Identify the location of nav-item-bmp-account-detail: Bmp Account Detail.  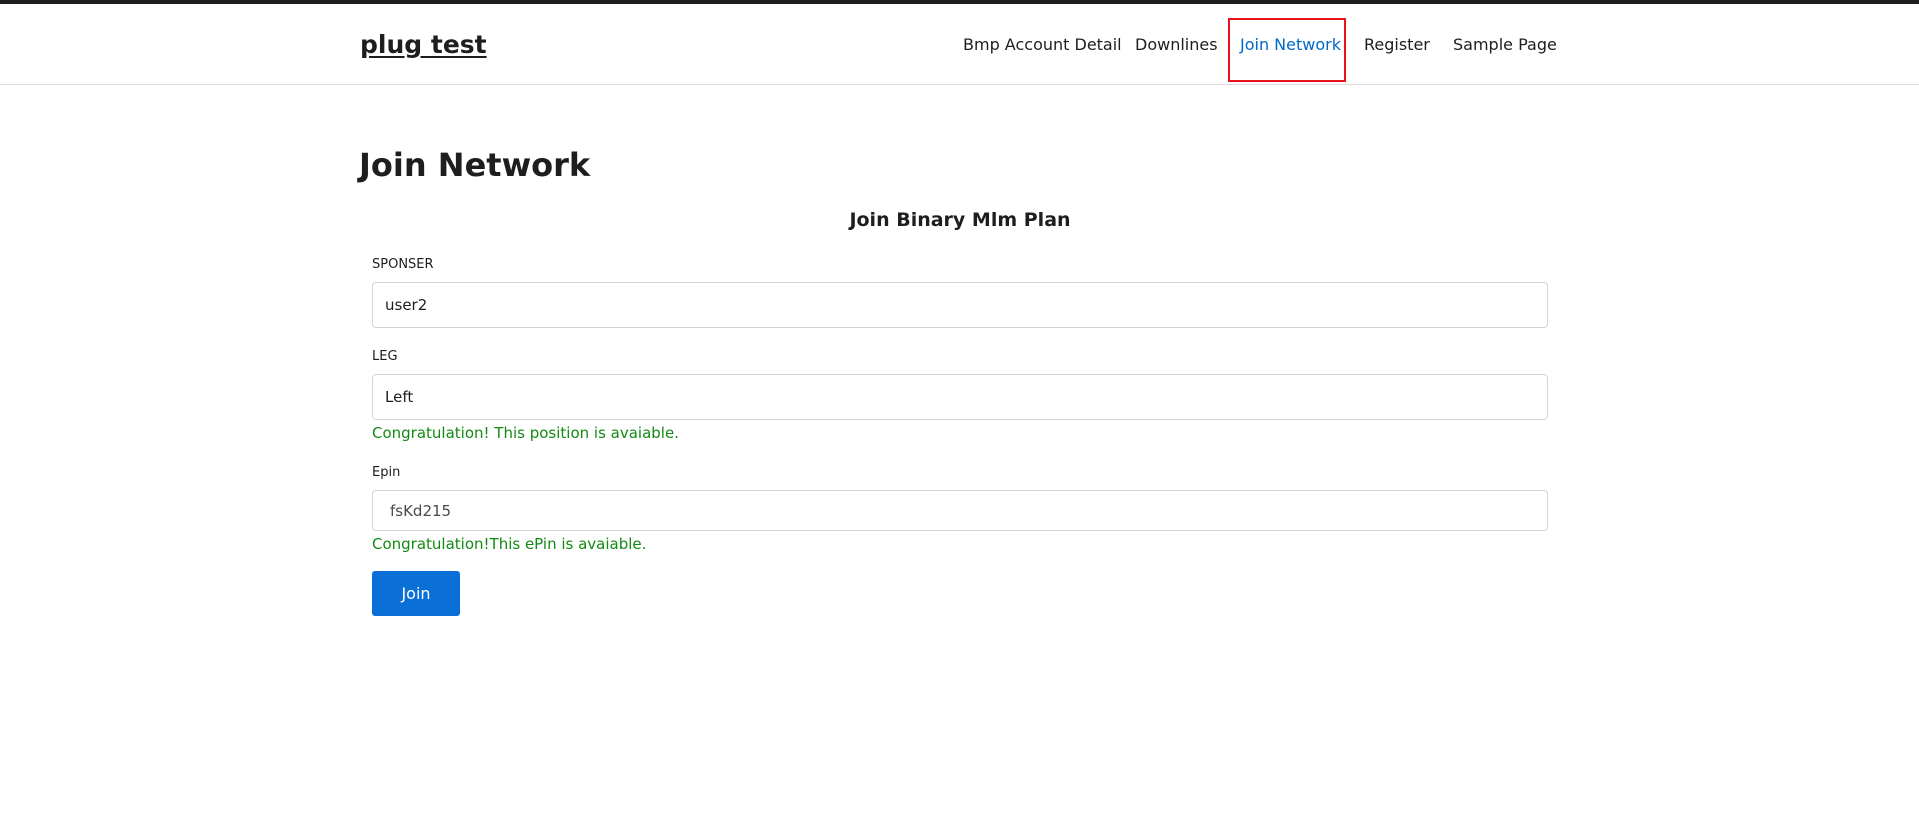
(1042, 44).